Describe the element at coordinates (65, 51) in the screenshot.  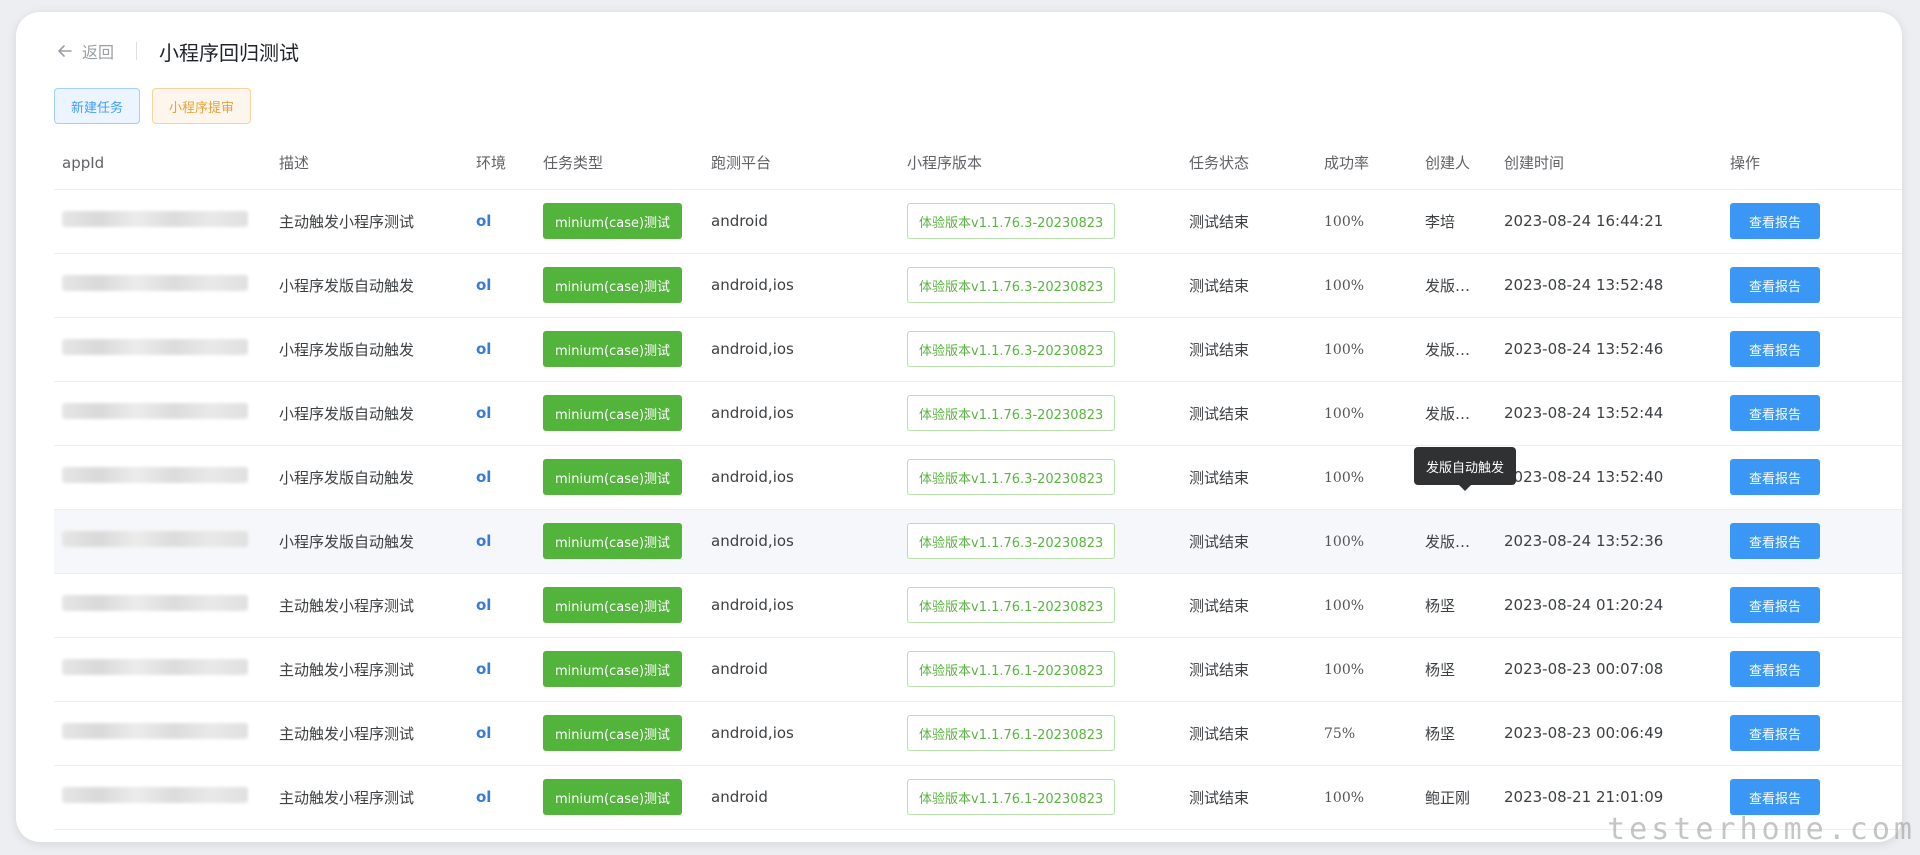
I see `arrow-left-icon` at that location.